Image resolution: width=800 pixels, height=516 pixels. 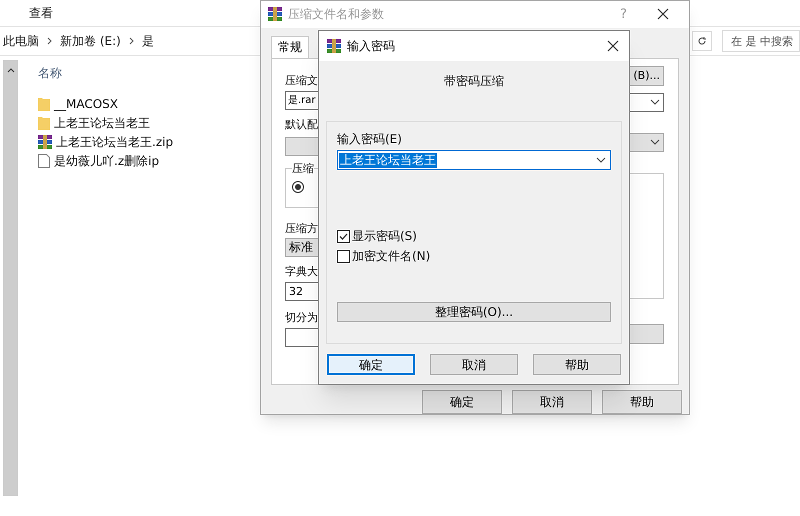 I want to click on password-dropdown: 上老王论坛当老王, so click(x=474, y=160).